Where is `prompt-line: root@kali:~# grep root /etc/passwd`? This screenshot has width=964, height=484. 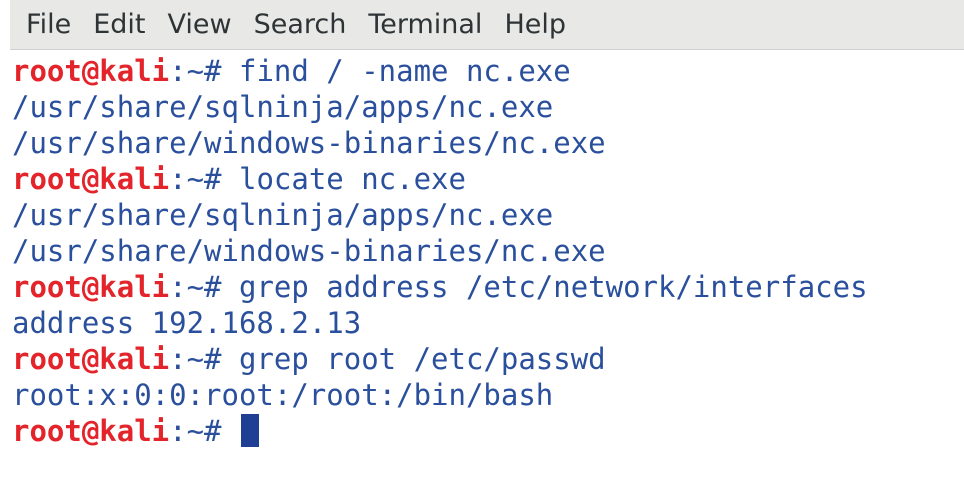
prompt-line: root@kali:~# grep root /etc/passwd is located at coordinates (488, 359).